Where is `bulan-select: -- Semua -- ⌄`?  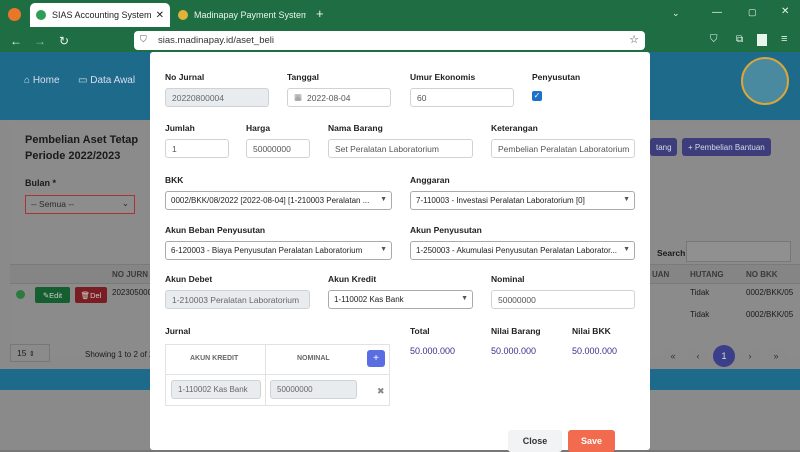
bulan-select: -- Semua -- ⌄ is located at coordinates (80, 204).